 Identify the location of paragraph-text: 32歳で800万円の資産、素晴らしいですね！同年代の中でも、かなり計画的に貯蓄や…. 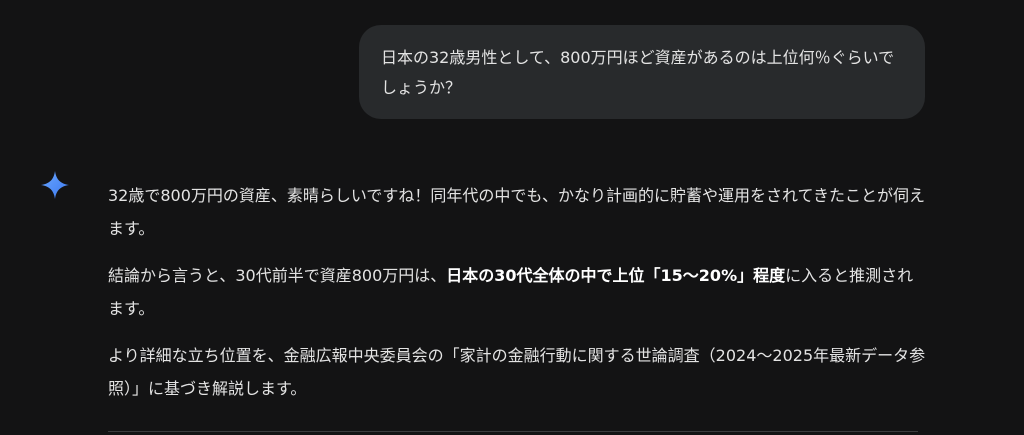
(516, 212).